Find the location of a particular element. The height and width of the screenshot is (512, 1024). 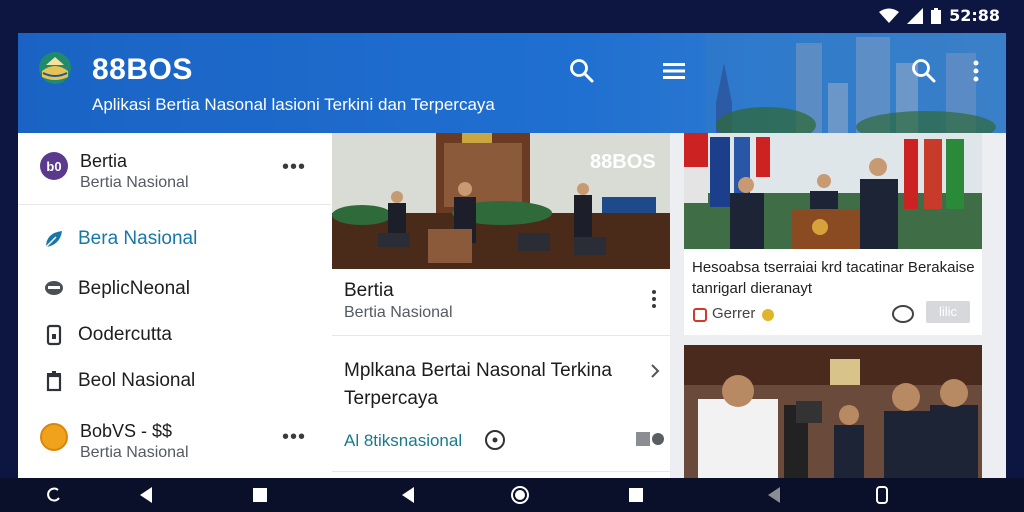

card-subtitle: Bertia Nasional is located at coordinates (398, 312).